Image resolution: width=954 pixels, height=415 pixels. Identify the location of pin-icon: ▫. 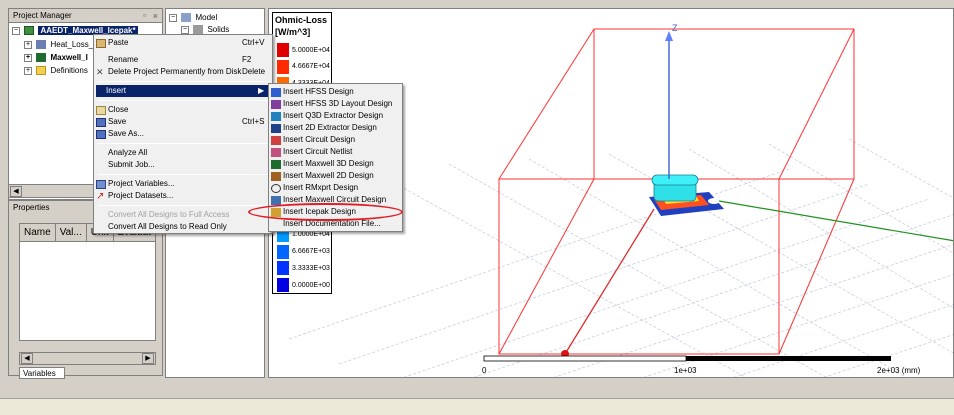
(144, 16).